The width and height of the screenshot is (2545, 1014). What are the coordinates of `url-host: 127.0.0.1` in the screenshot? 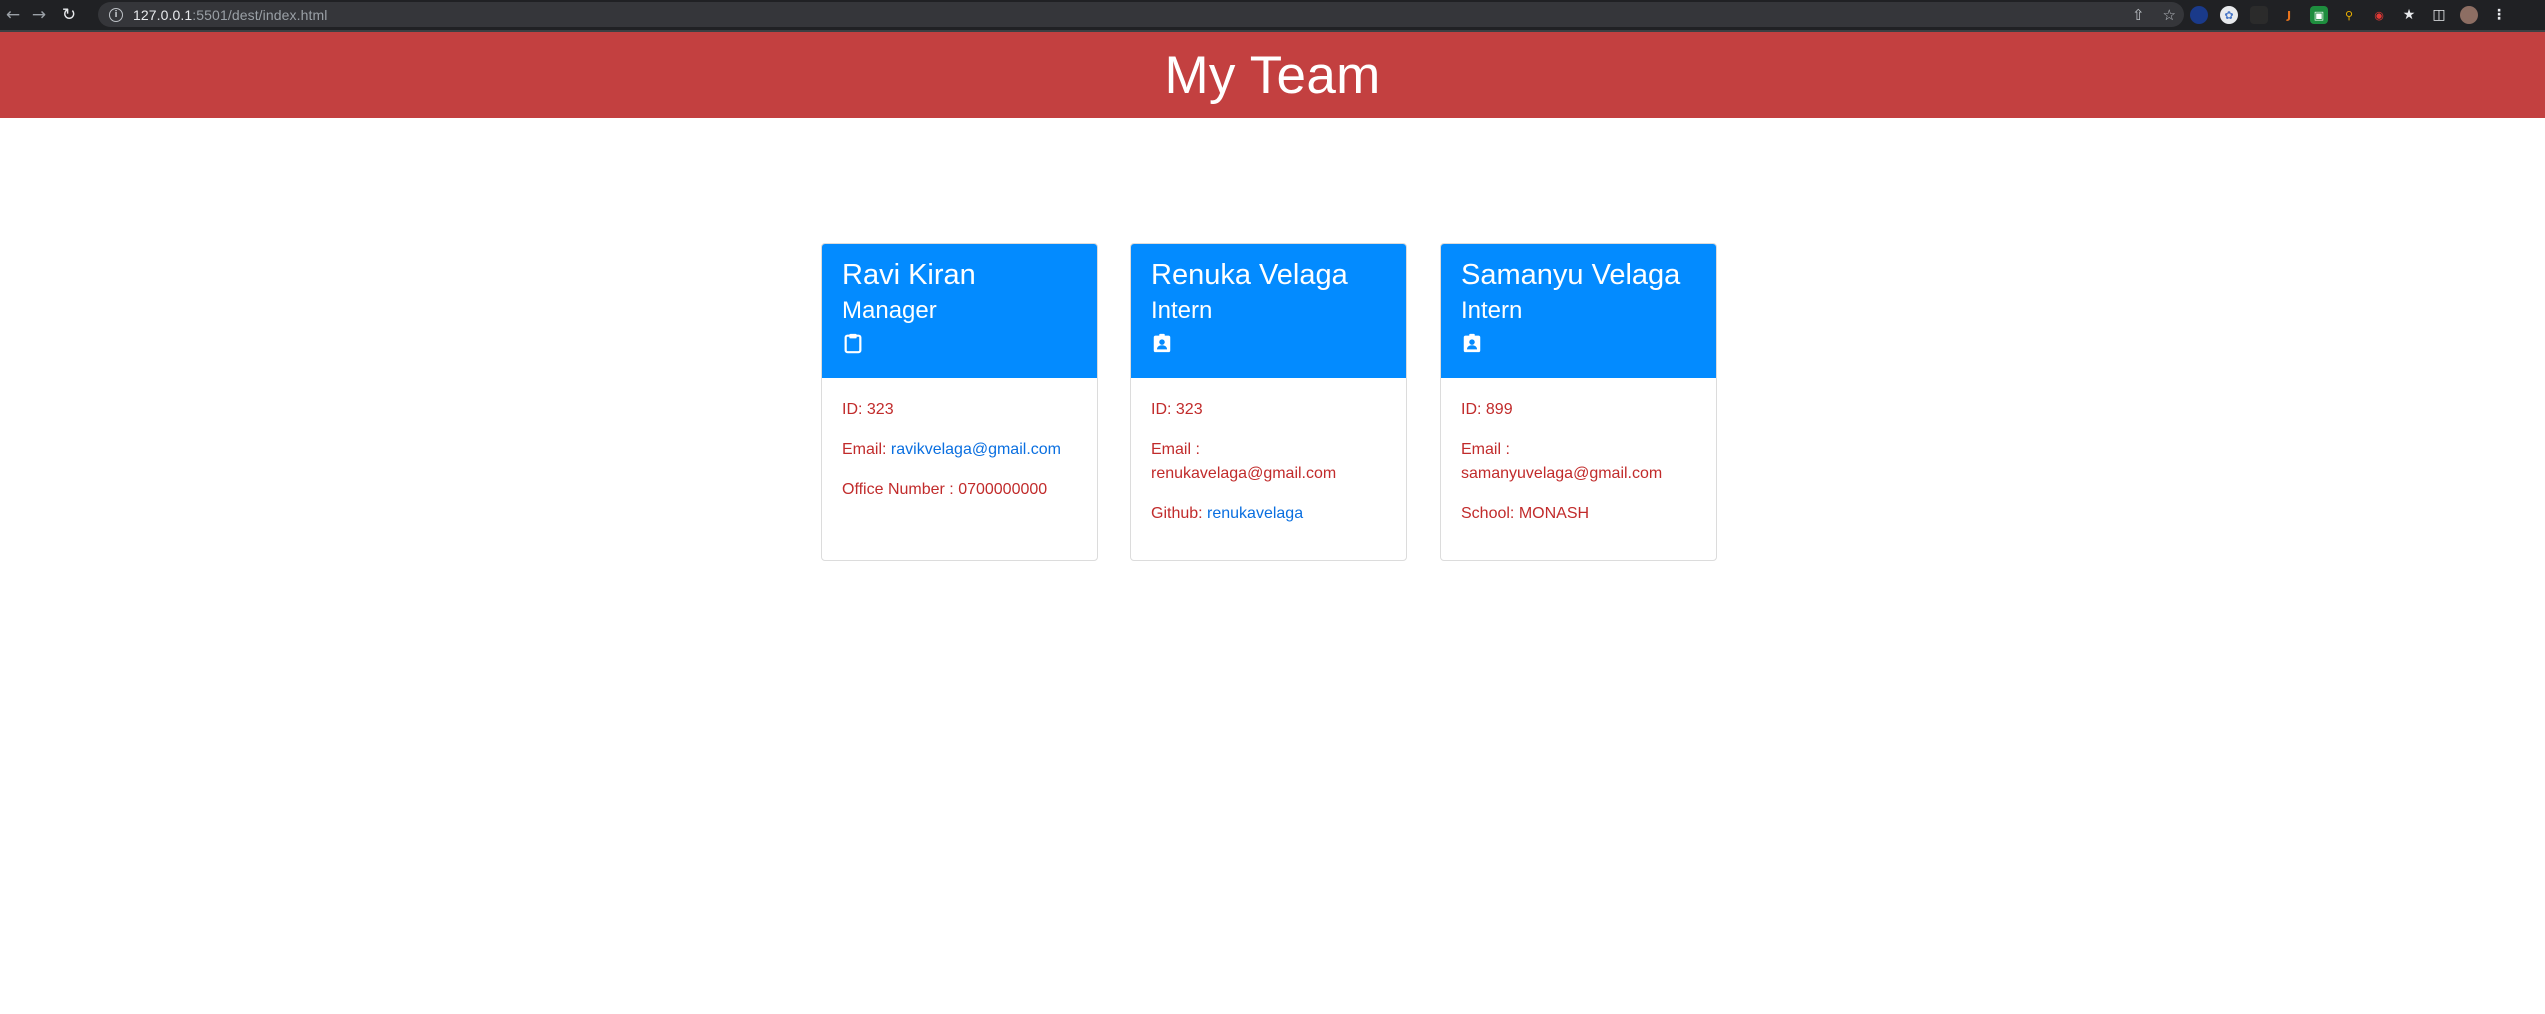 It's located at (163, 14).